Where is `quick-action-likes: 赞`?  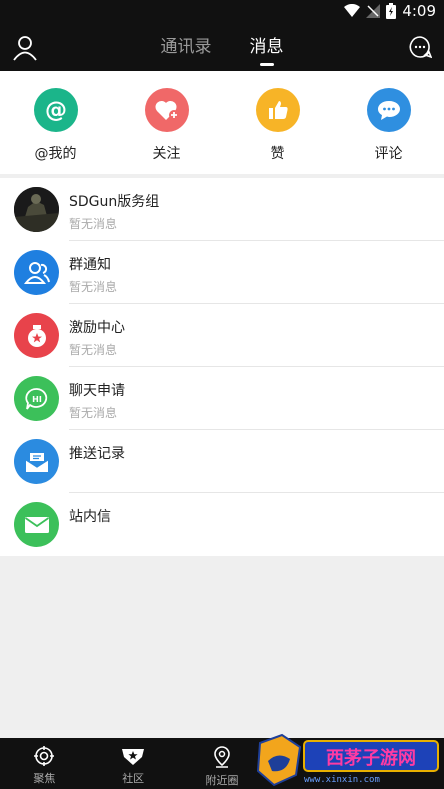 quick-action-likes: 赞 is located at coordinates (277, 122).